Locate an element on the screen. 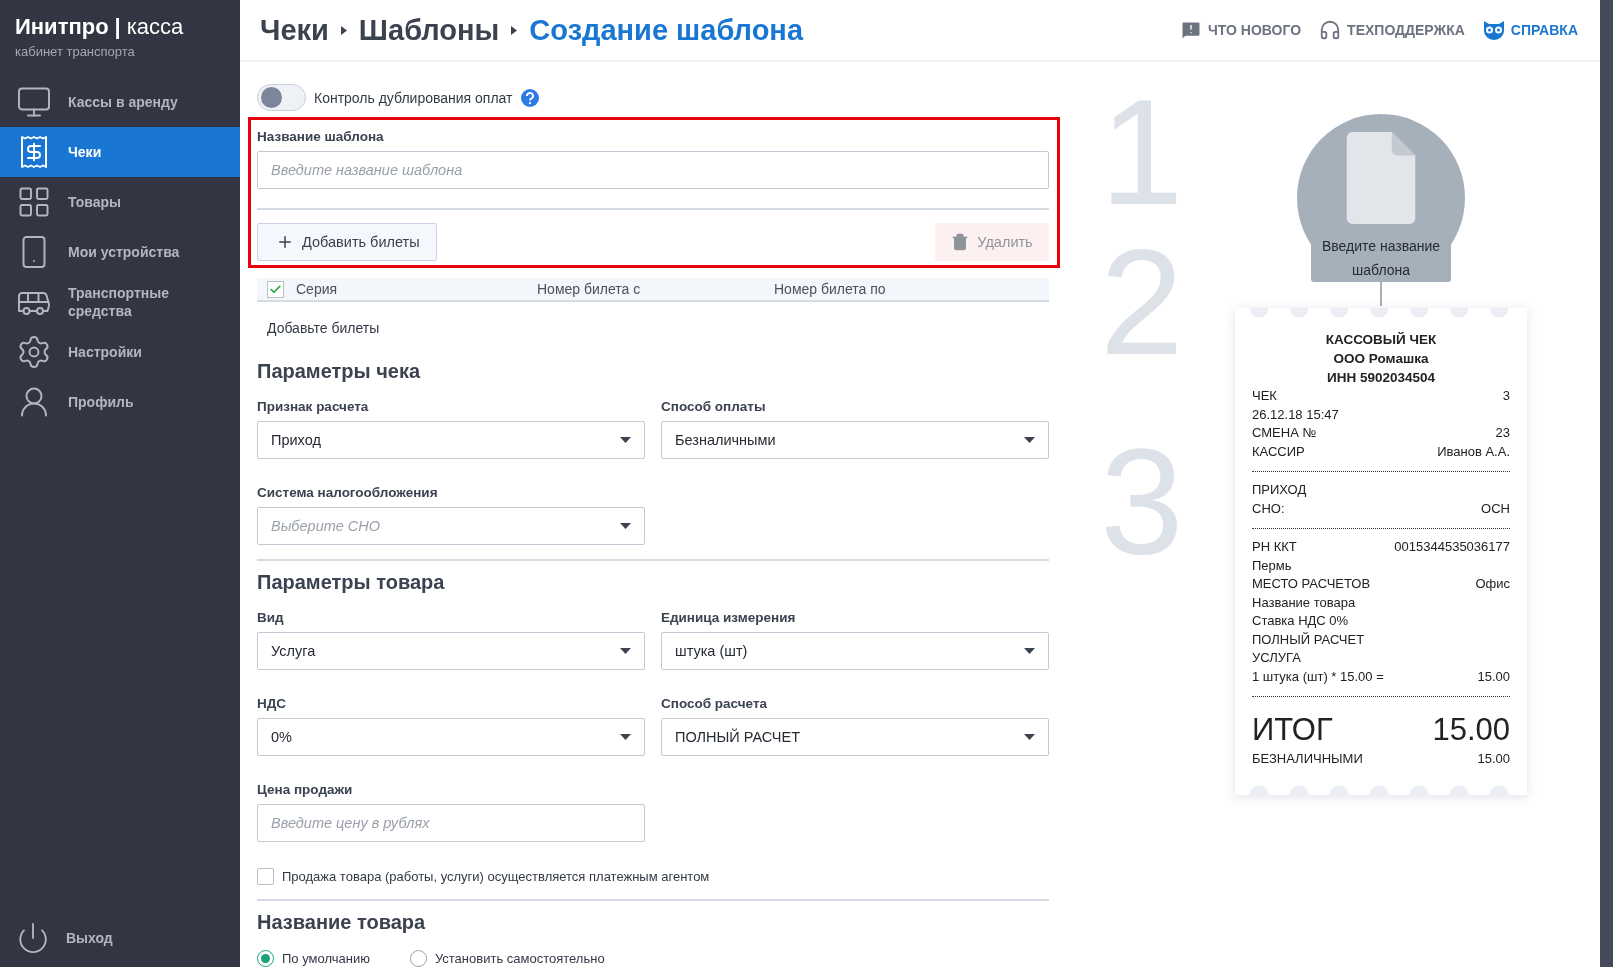  column-header: Серия is located at coordinates (317, 289).